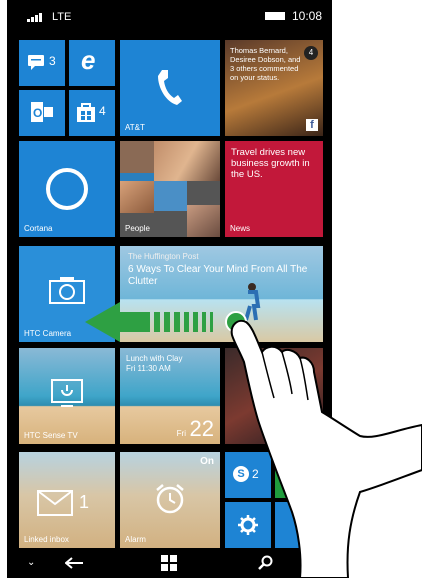 The image size is (422, 578). I want to click on swipe-left-arrow, so click(166, 322).